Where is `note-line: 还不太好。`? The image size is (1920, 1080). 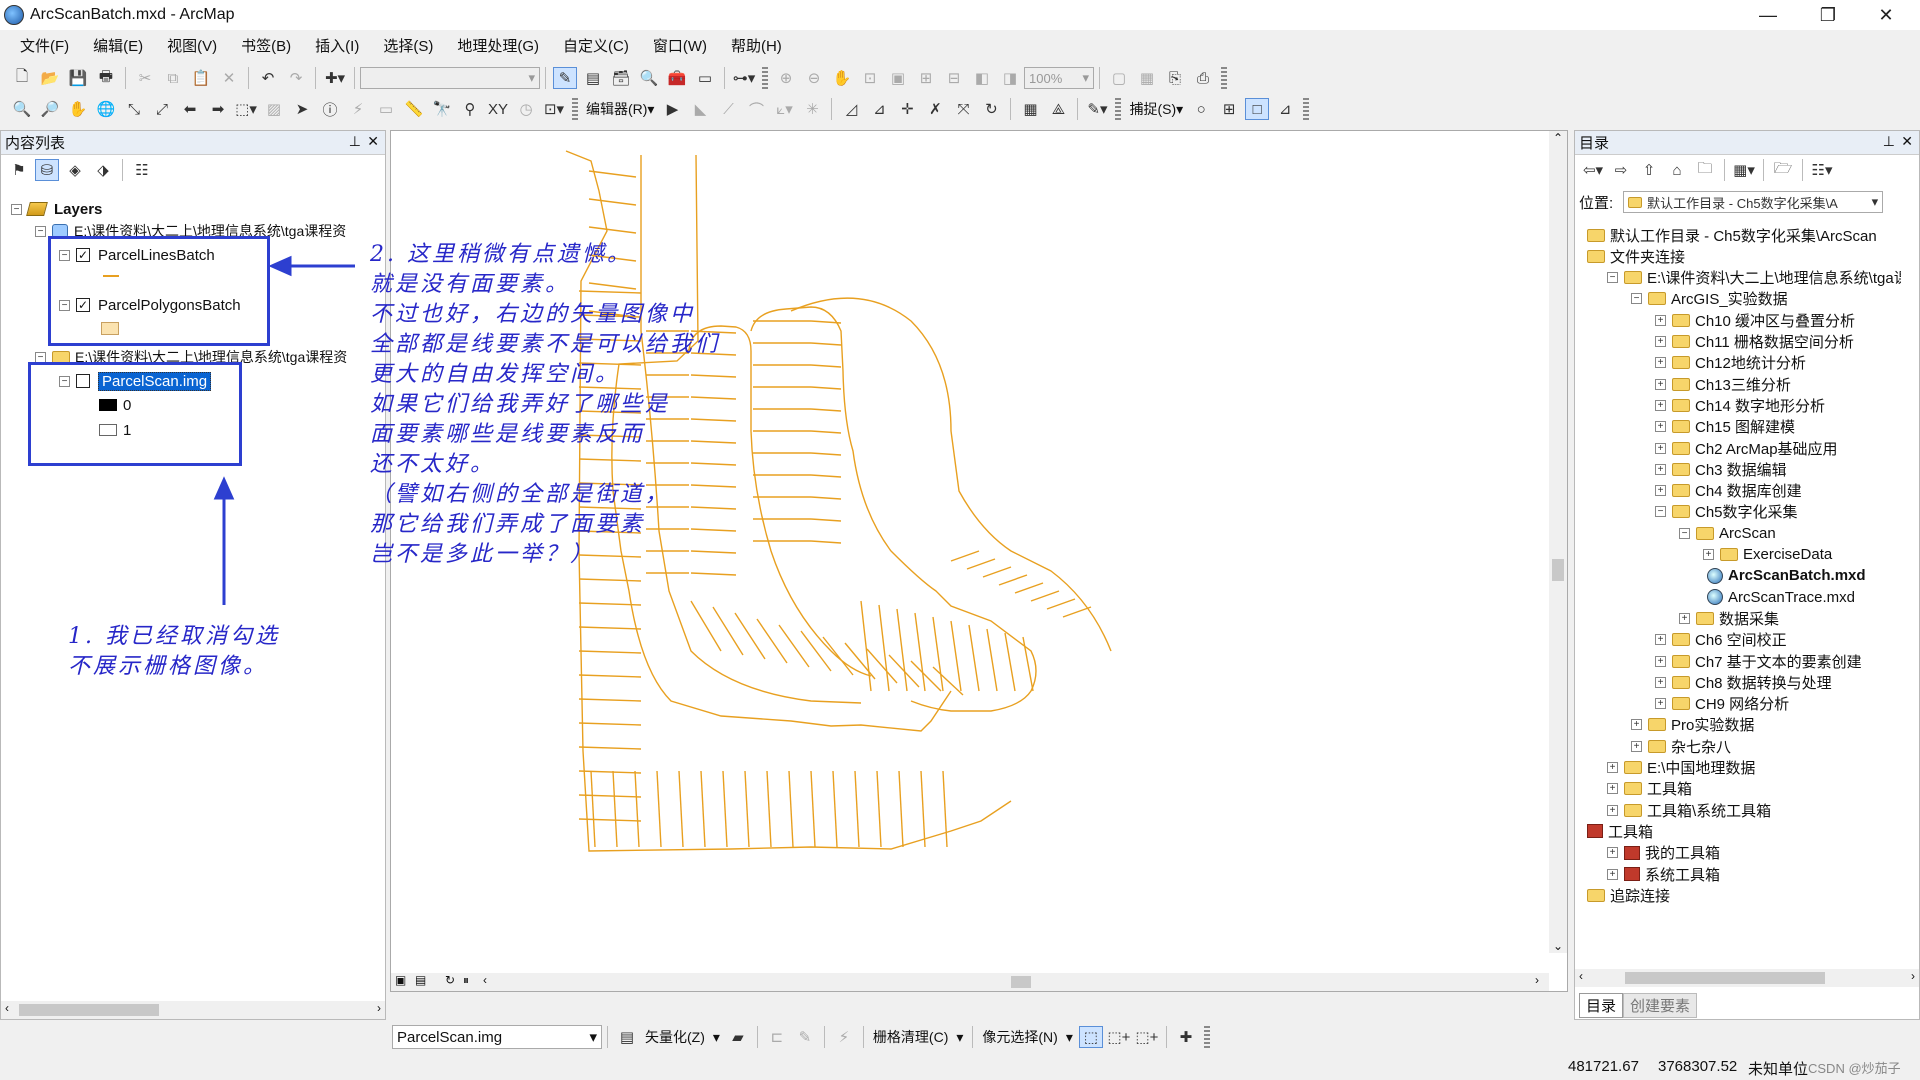 note-line: 还不太好。 is located at coordinates (433, 464).